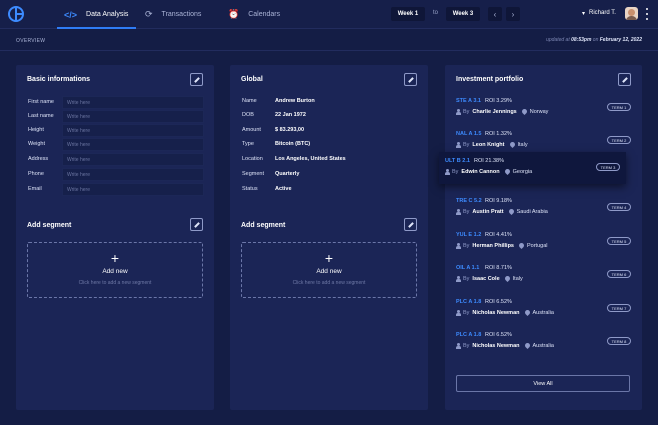 The height and width of the screenshot is (425, 658). Describe the element at coordinates (619, 107) in the screenshot. I see `term-badge: TERM 1` at that location.